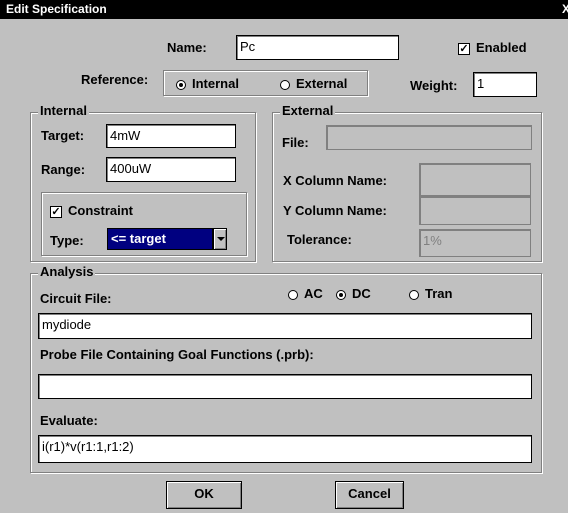 The width and height of the screenshot is (572, 513). I want to click on mode-ac-radio: AC, so click(305, 293).